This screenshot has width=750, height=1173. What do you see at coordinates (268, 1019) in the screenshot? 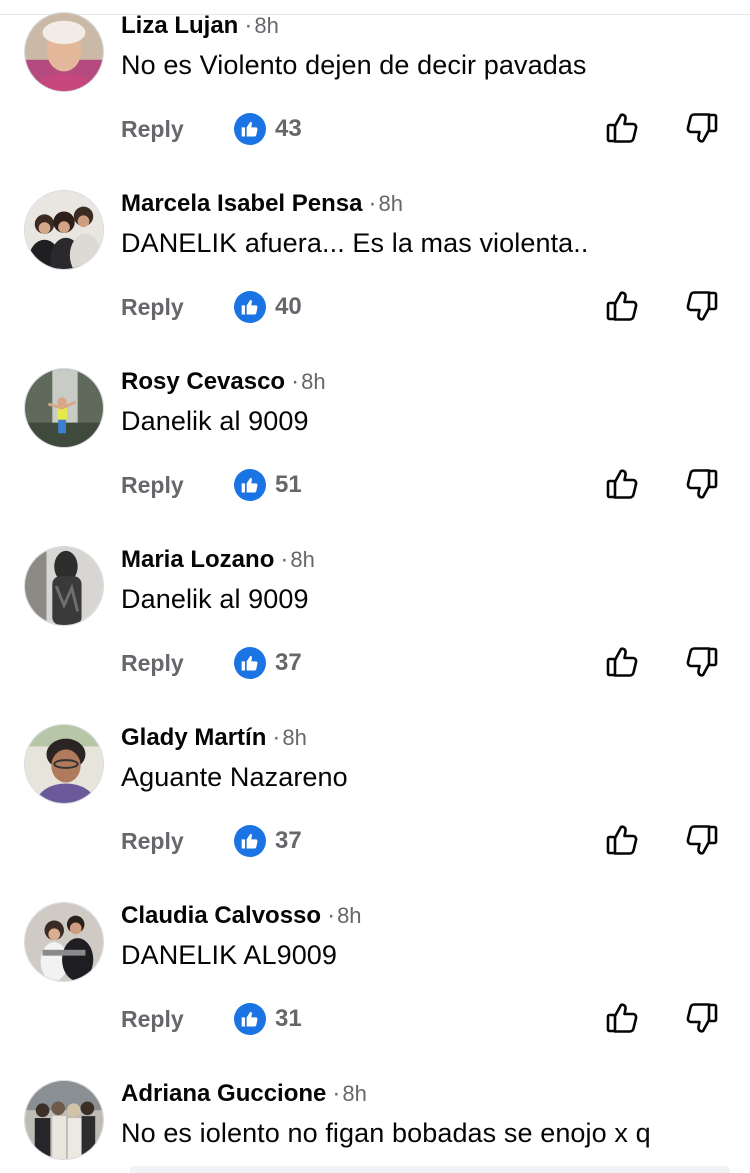
I see `reaction-summary: 31` at bounding box center [268, 1019].